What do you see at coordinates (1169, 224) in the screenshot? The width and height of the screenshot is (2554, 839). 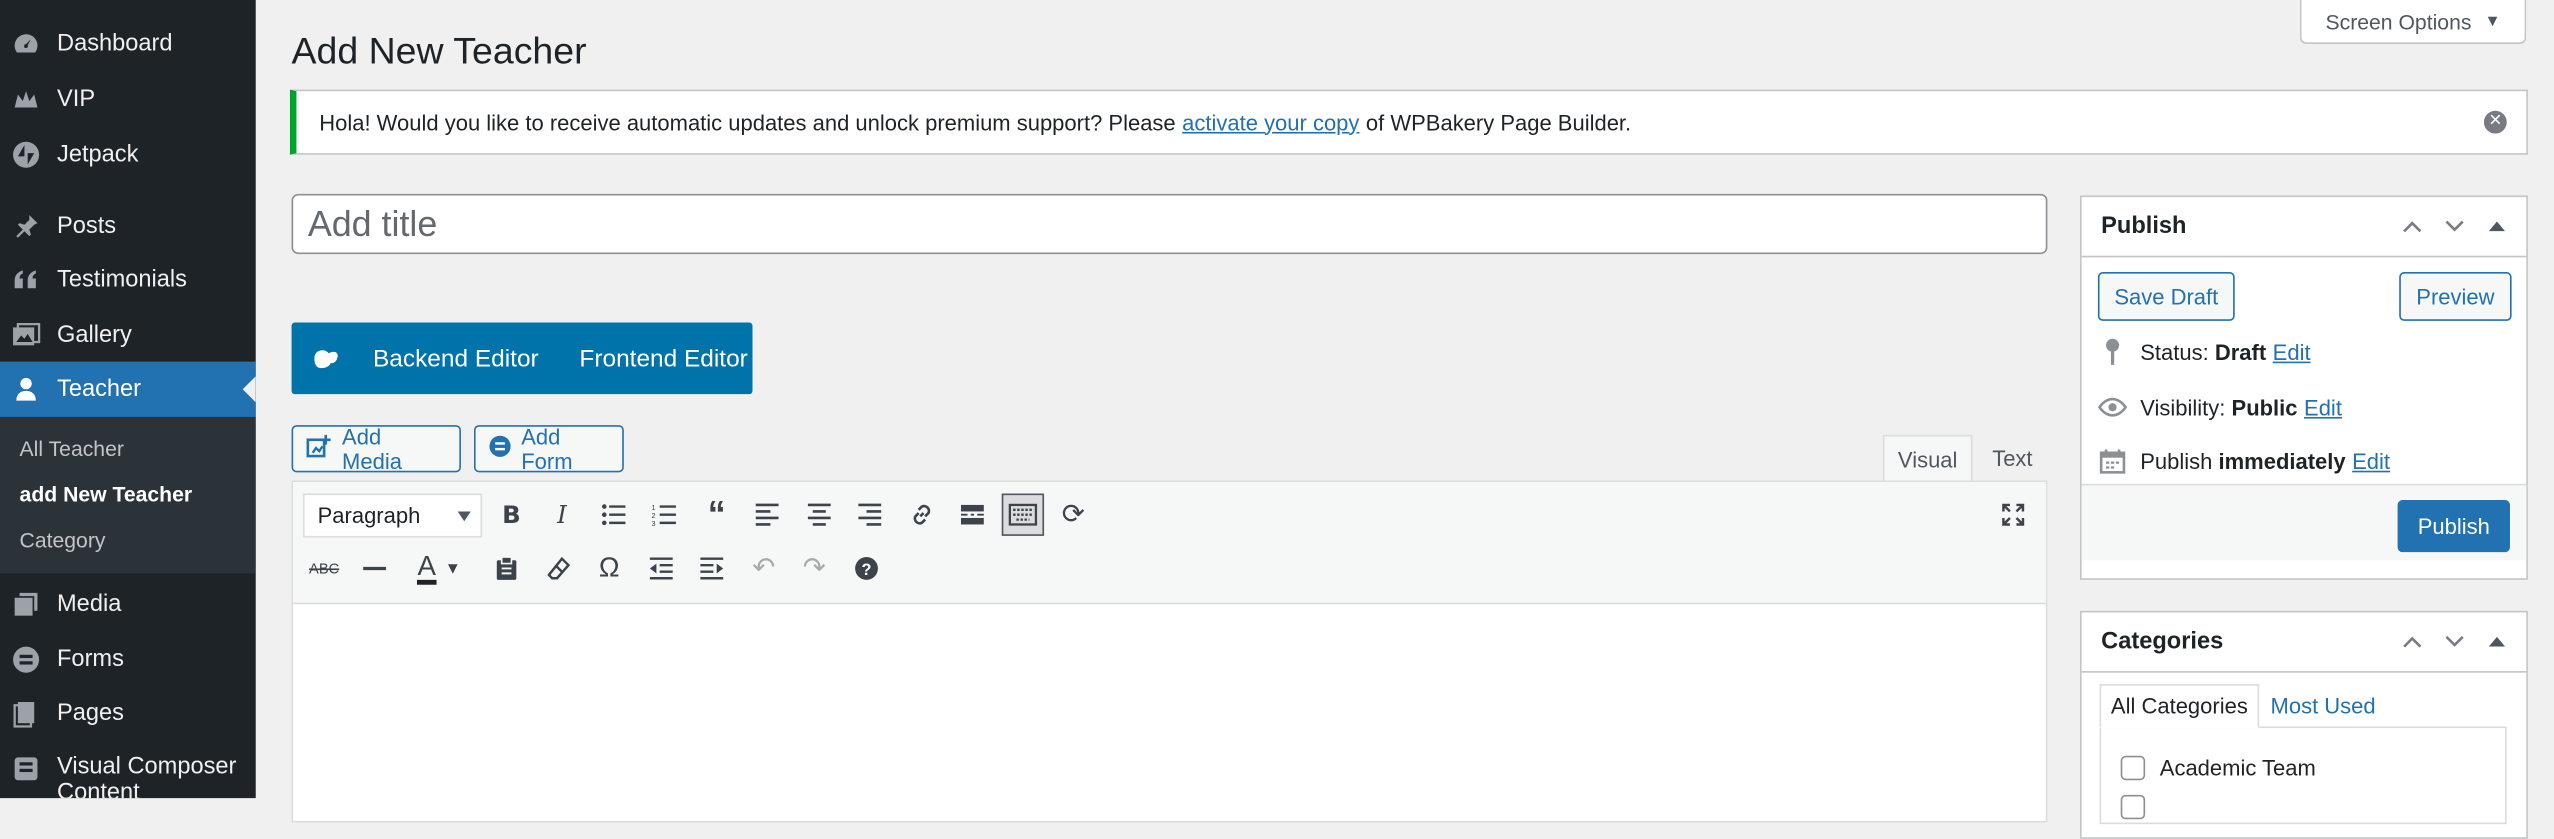 I see `post-title-input` at bounding box center [1169, 224].